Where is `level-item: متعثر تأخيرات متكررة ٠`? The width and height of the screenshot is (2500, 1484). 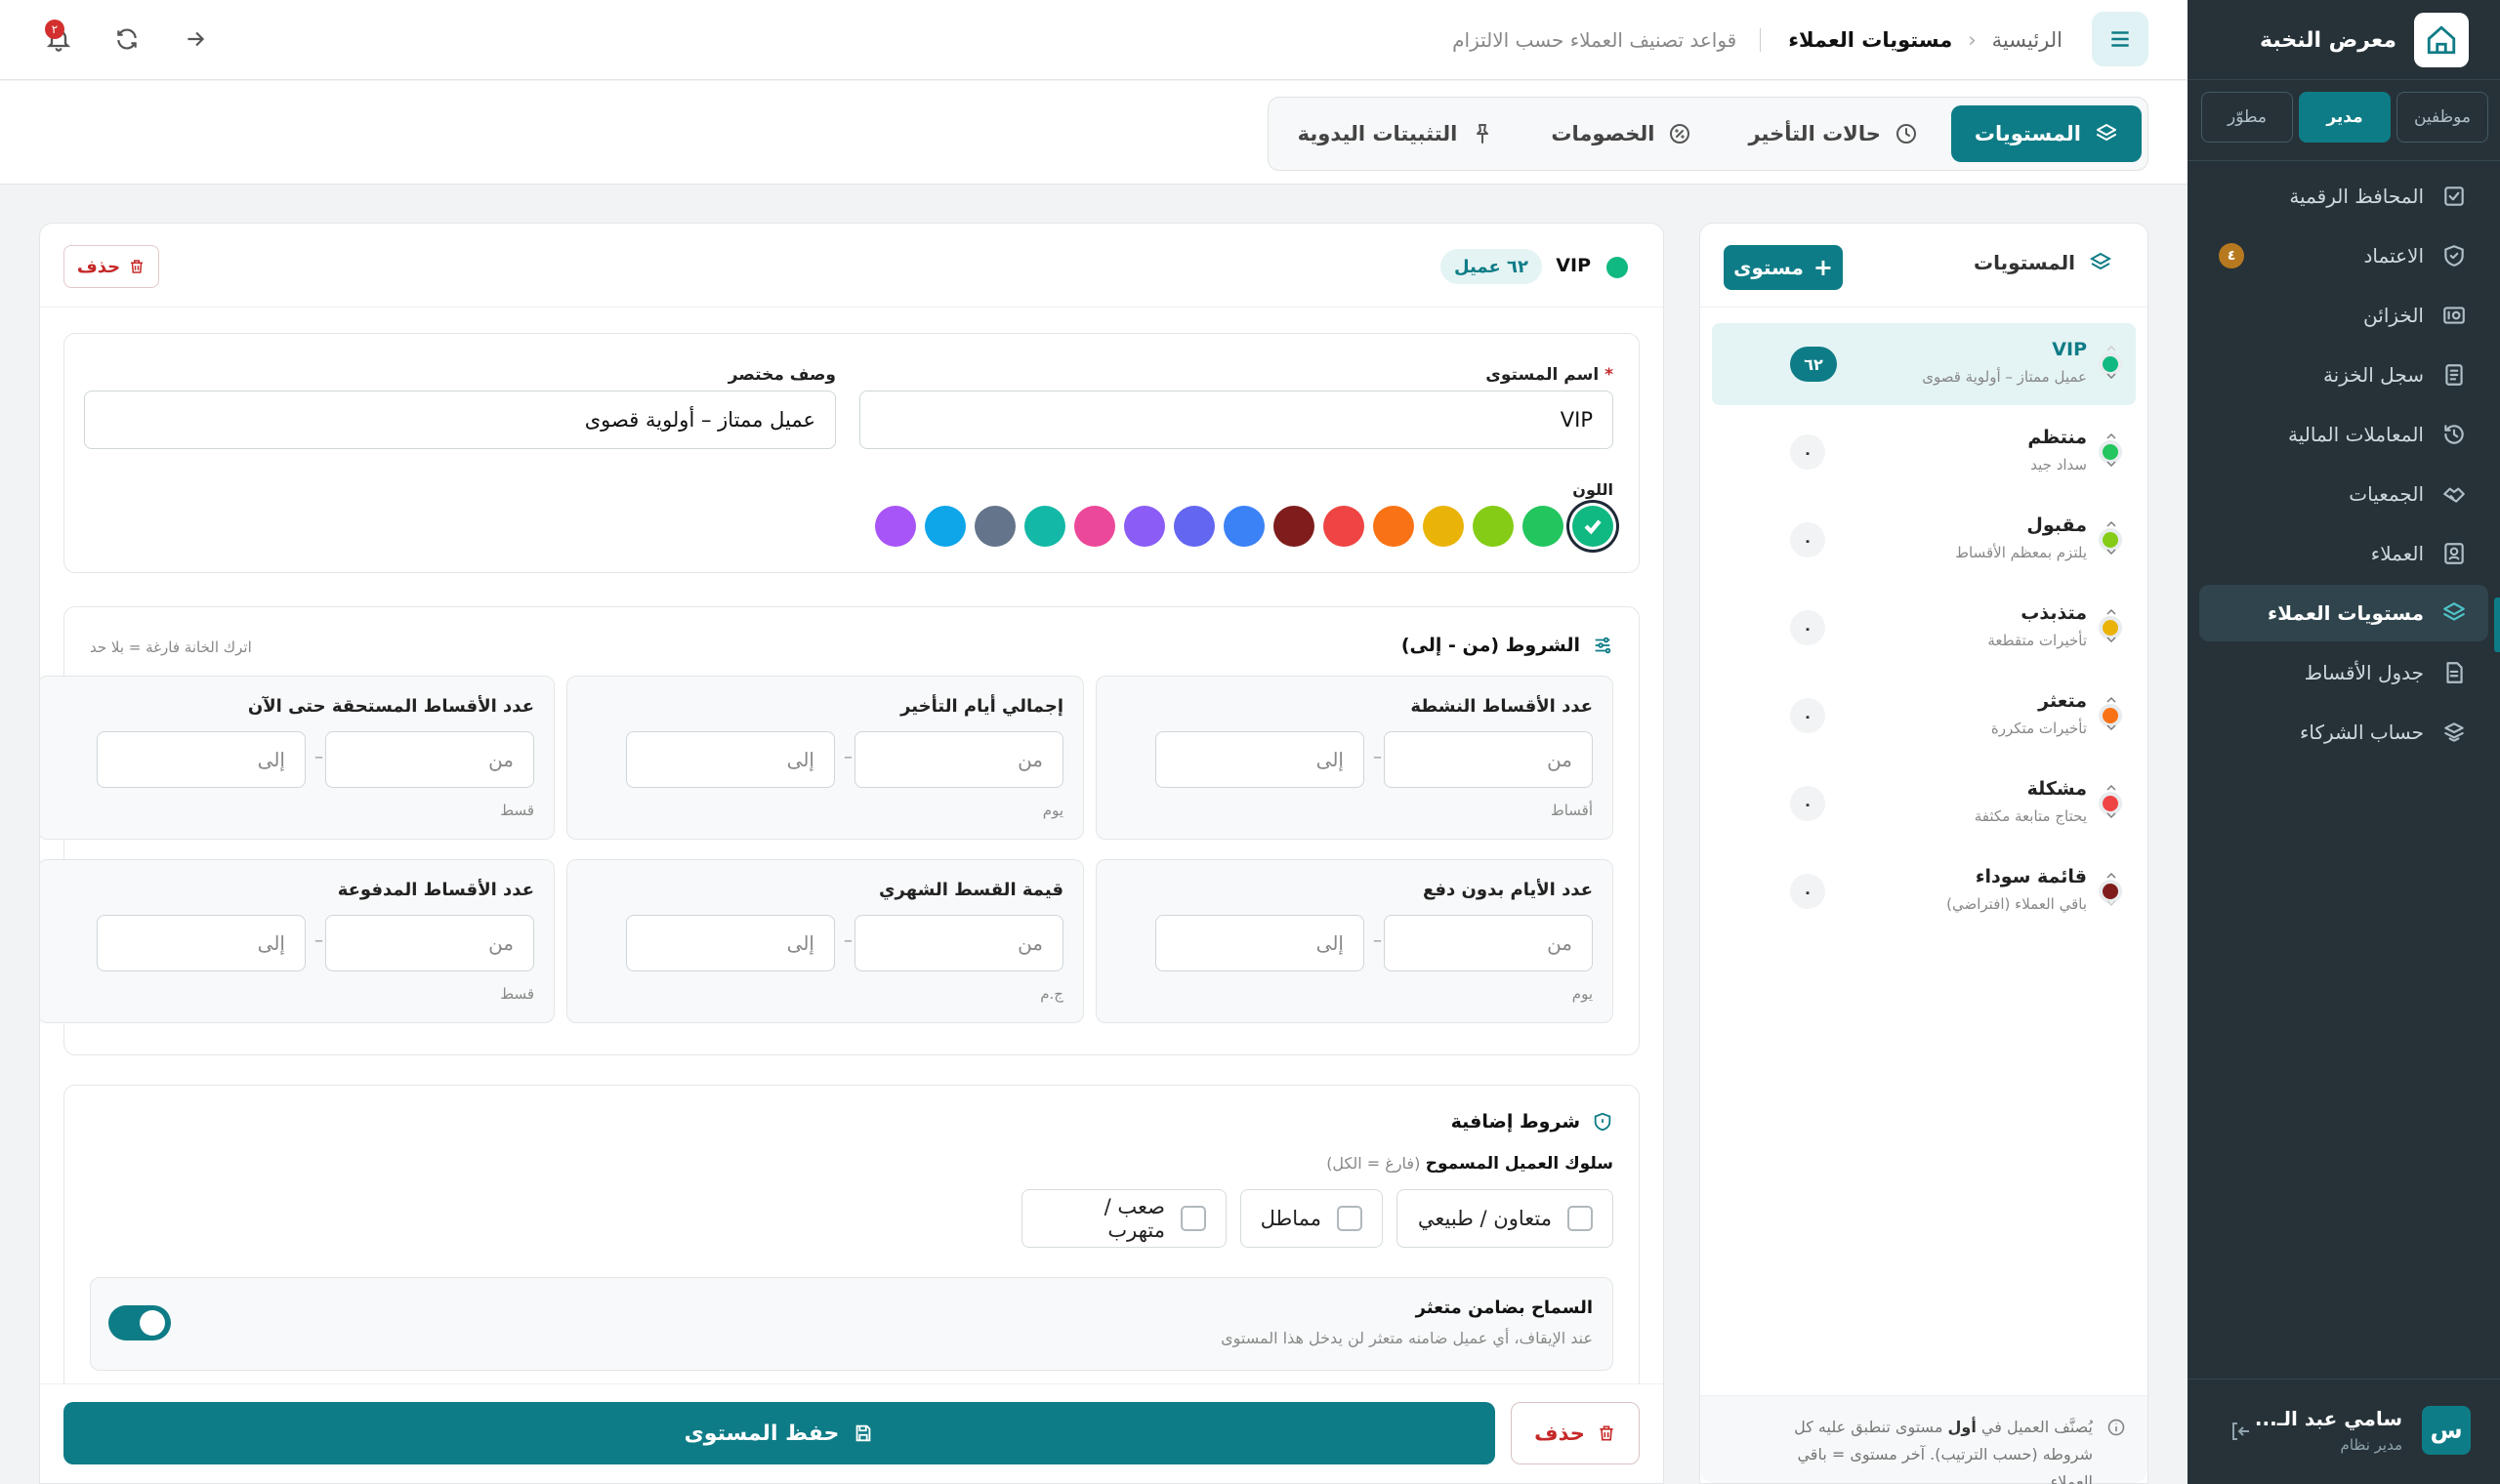
level-item: متعثر تأخيرات متكررة ٠ is located at coordinates (1924, 716).